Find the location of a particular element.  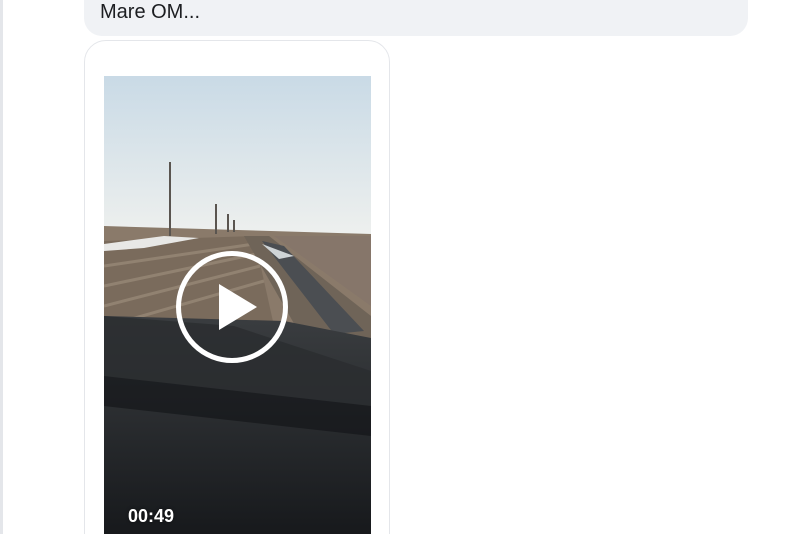

play-icon is located at coordinates (238, 307).